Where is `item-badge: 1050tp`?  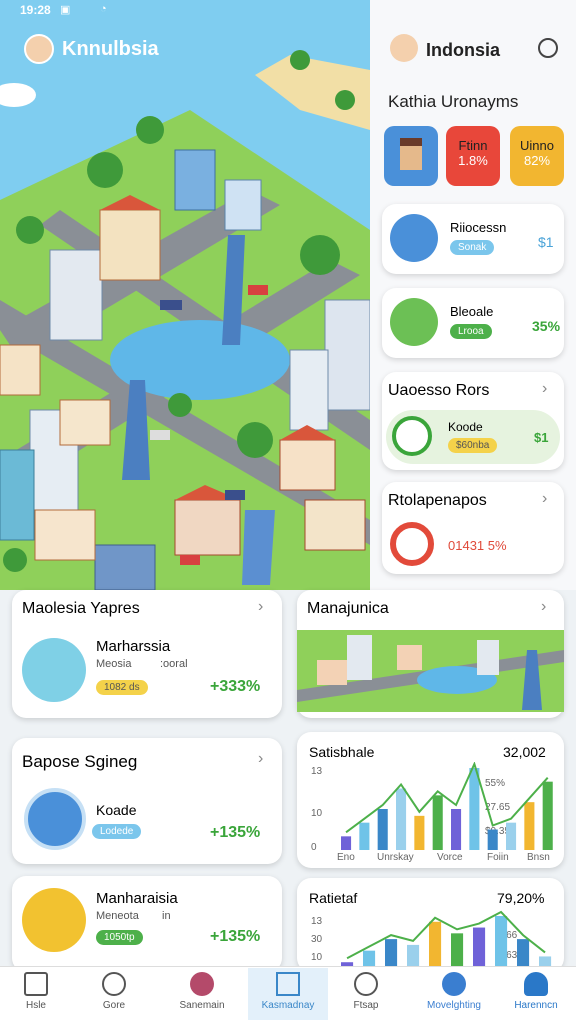
item-badge: 1050tp is located at coordinates (119, 937).